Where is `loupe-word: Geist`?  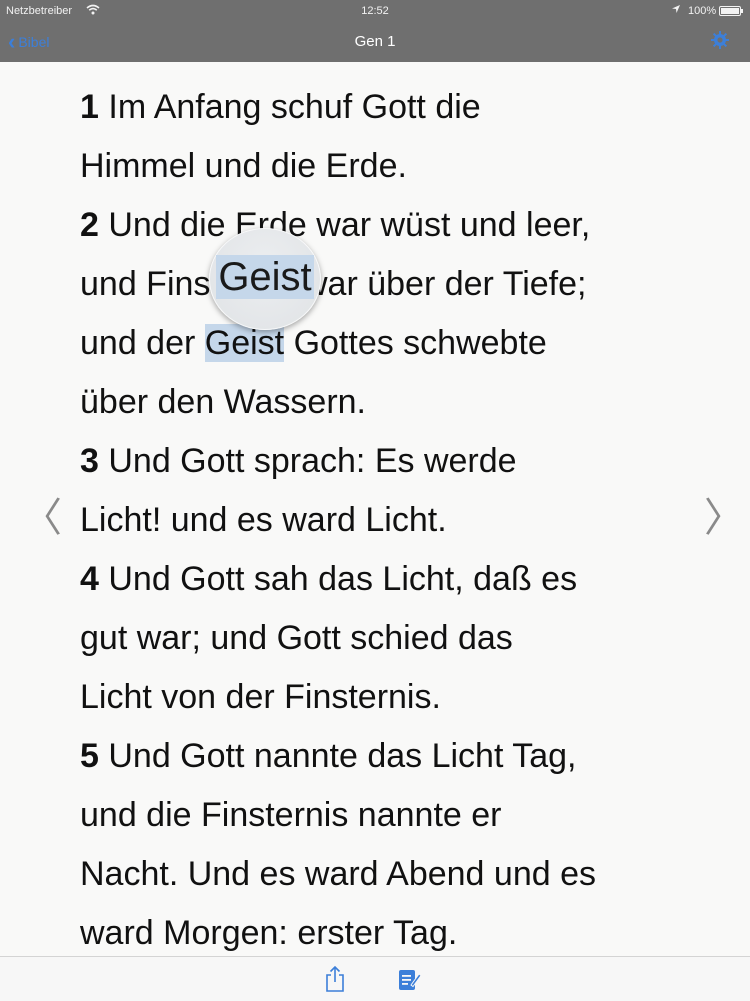
loupe-word: Geist is located at coordinates (265, 277).